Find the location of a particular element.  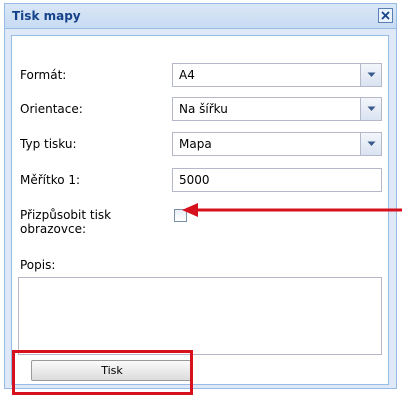

orientation-select: Na šířku is located at coordinates (277, 109).